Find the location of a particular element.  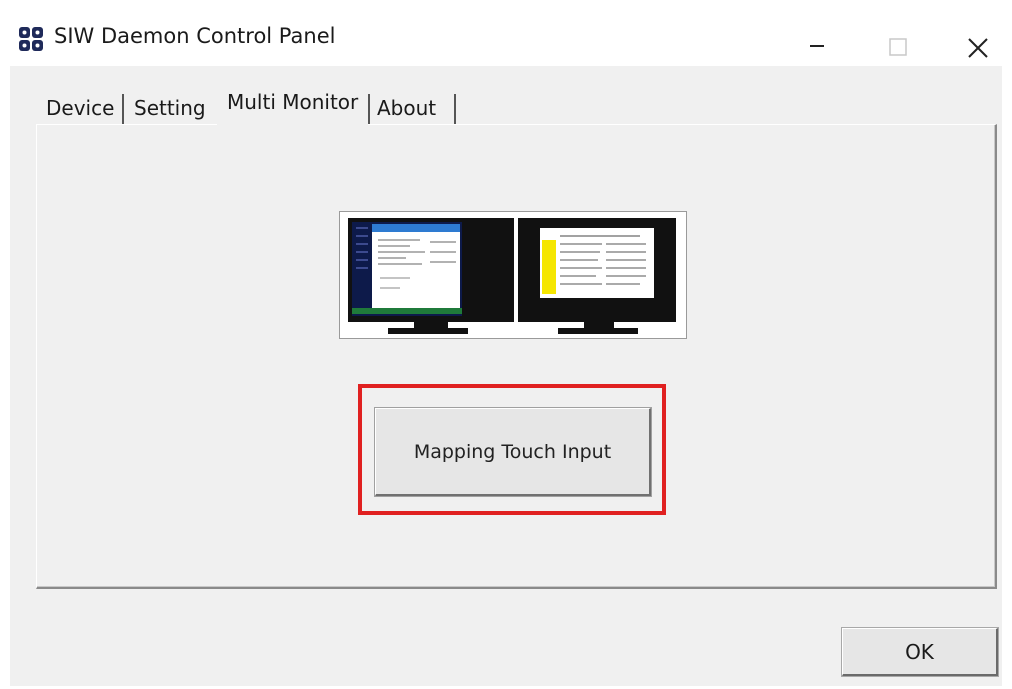

window-title: SIW Daemon Control Panel is located at coordinates (195, 36).